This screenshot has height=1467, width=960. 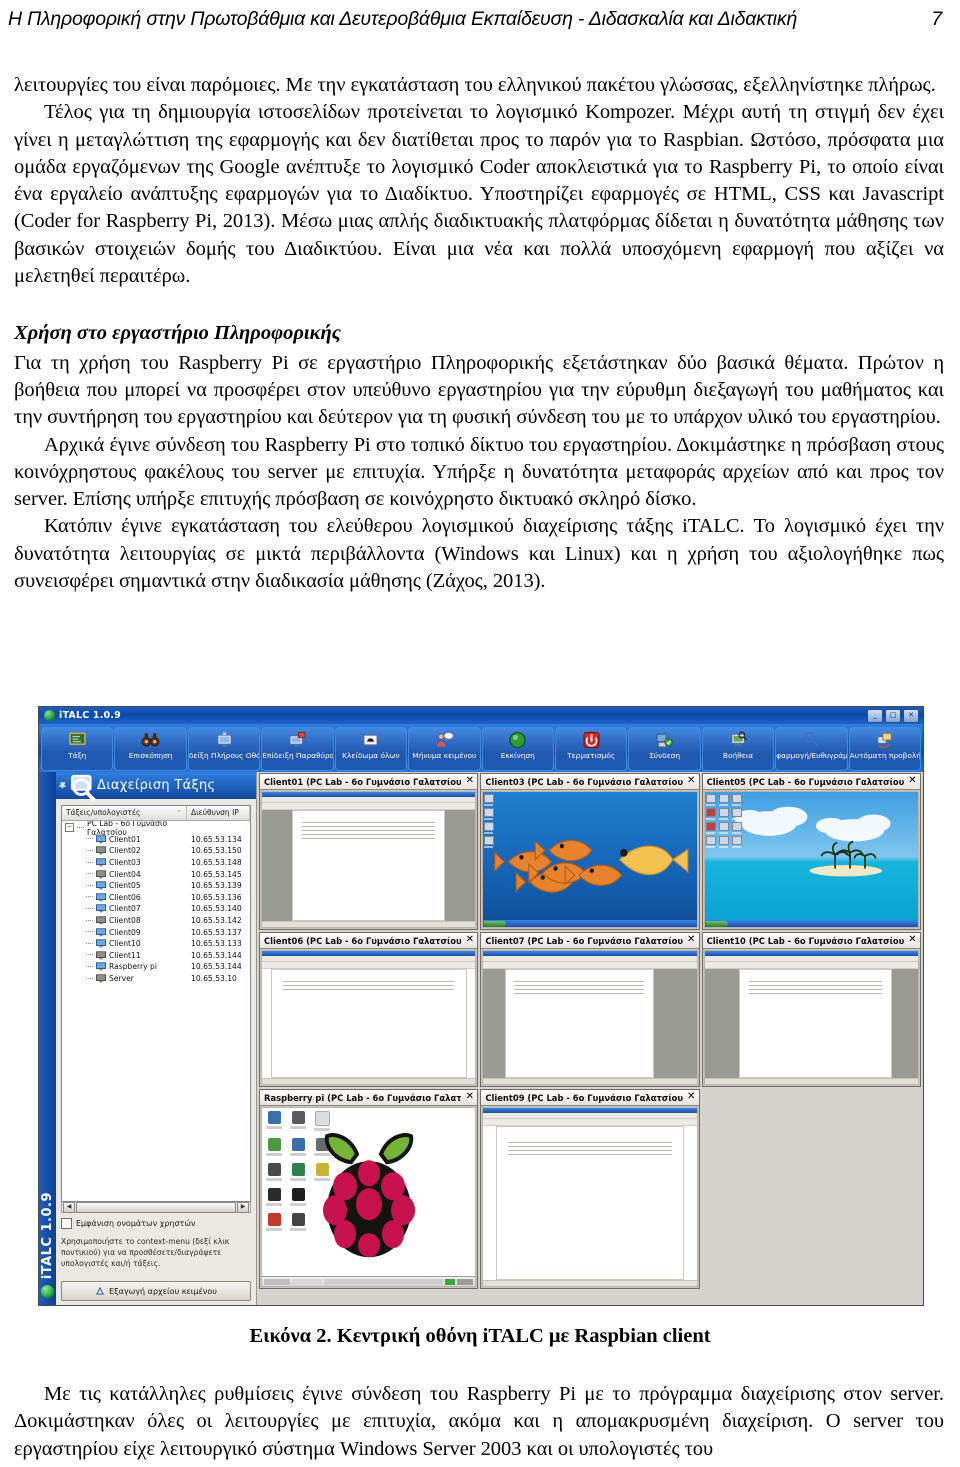 What do you see at coordinates (664, 749) in the screenshot?
I see `toolbar-button-login: Σύνδεση` at bounding box center [664, 749].